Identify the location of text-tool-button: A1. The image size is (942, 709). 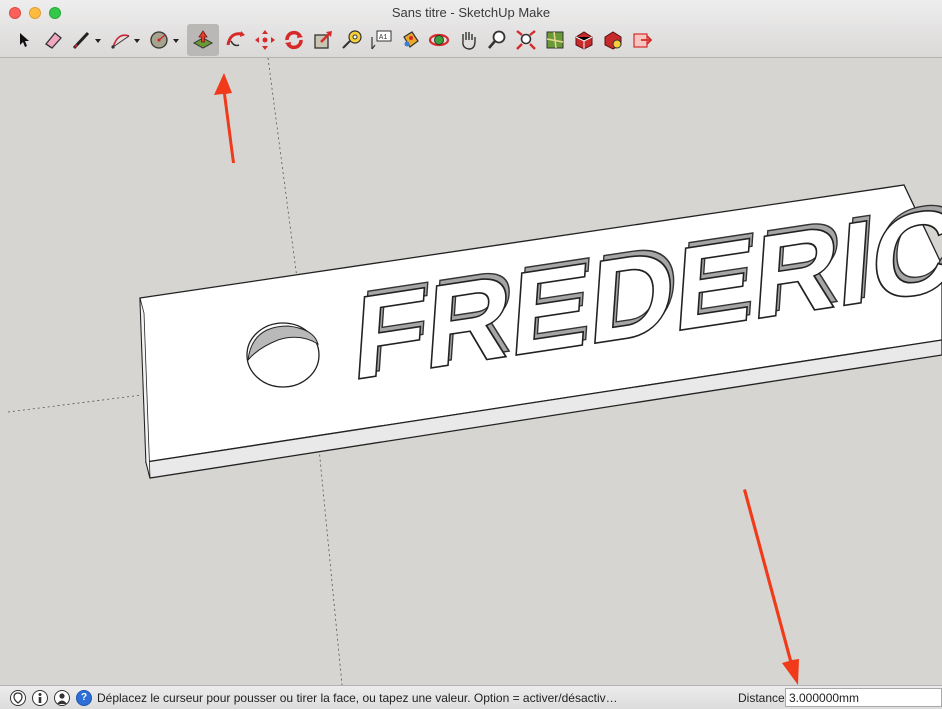
(381, 40).